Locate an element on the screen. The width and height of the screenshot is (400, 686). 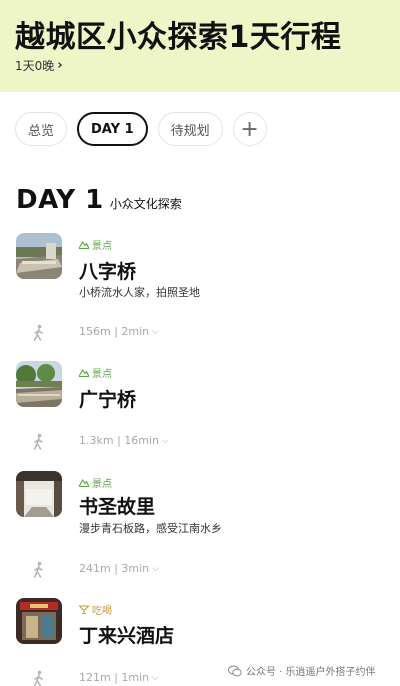
plus-icon: + is located at coordinates (249, 129).